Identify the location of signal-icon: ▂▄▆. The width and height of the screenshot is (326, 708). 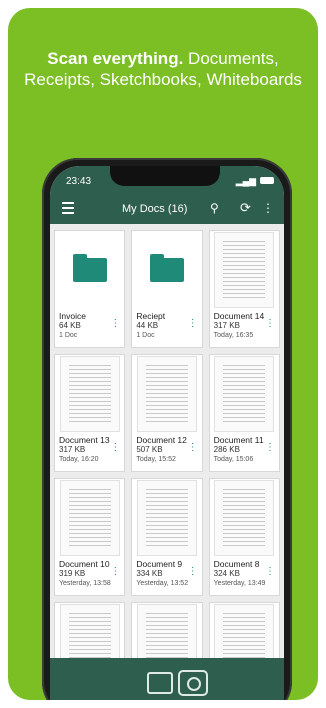
(245, 181).